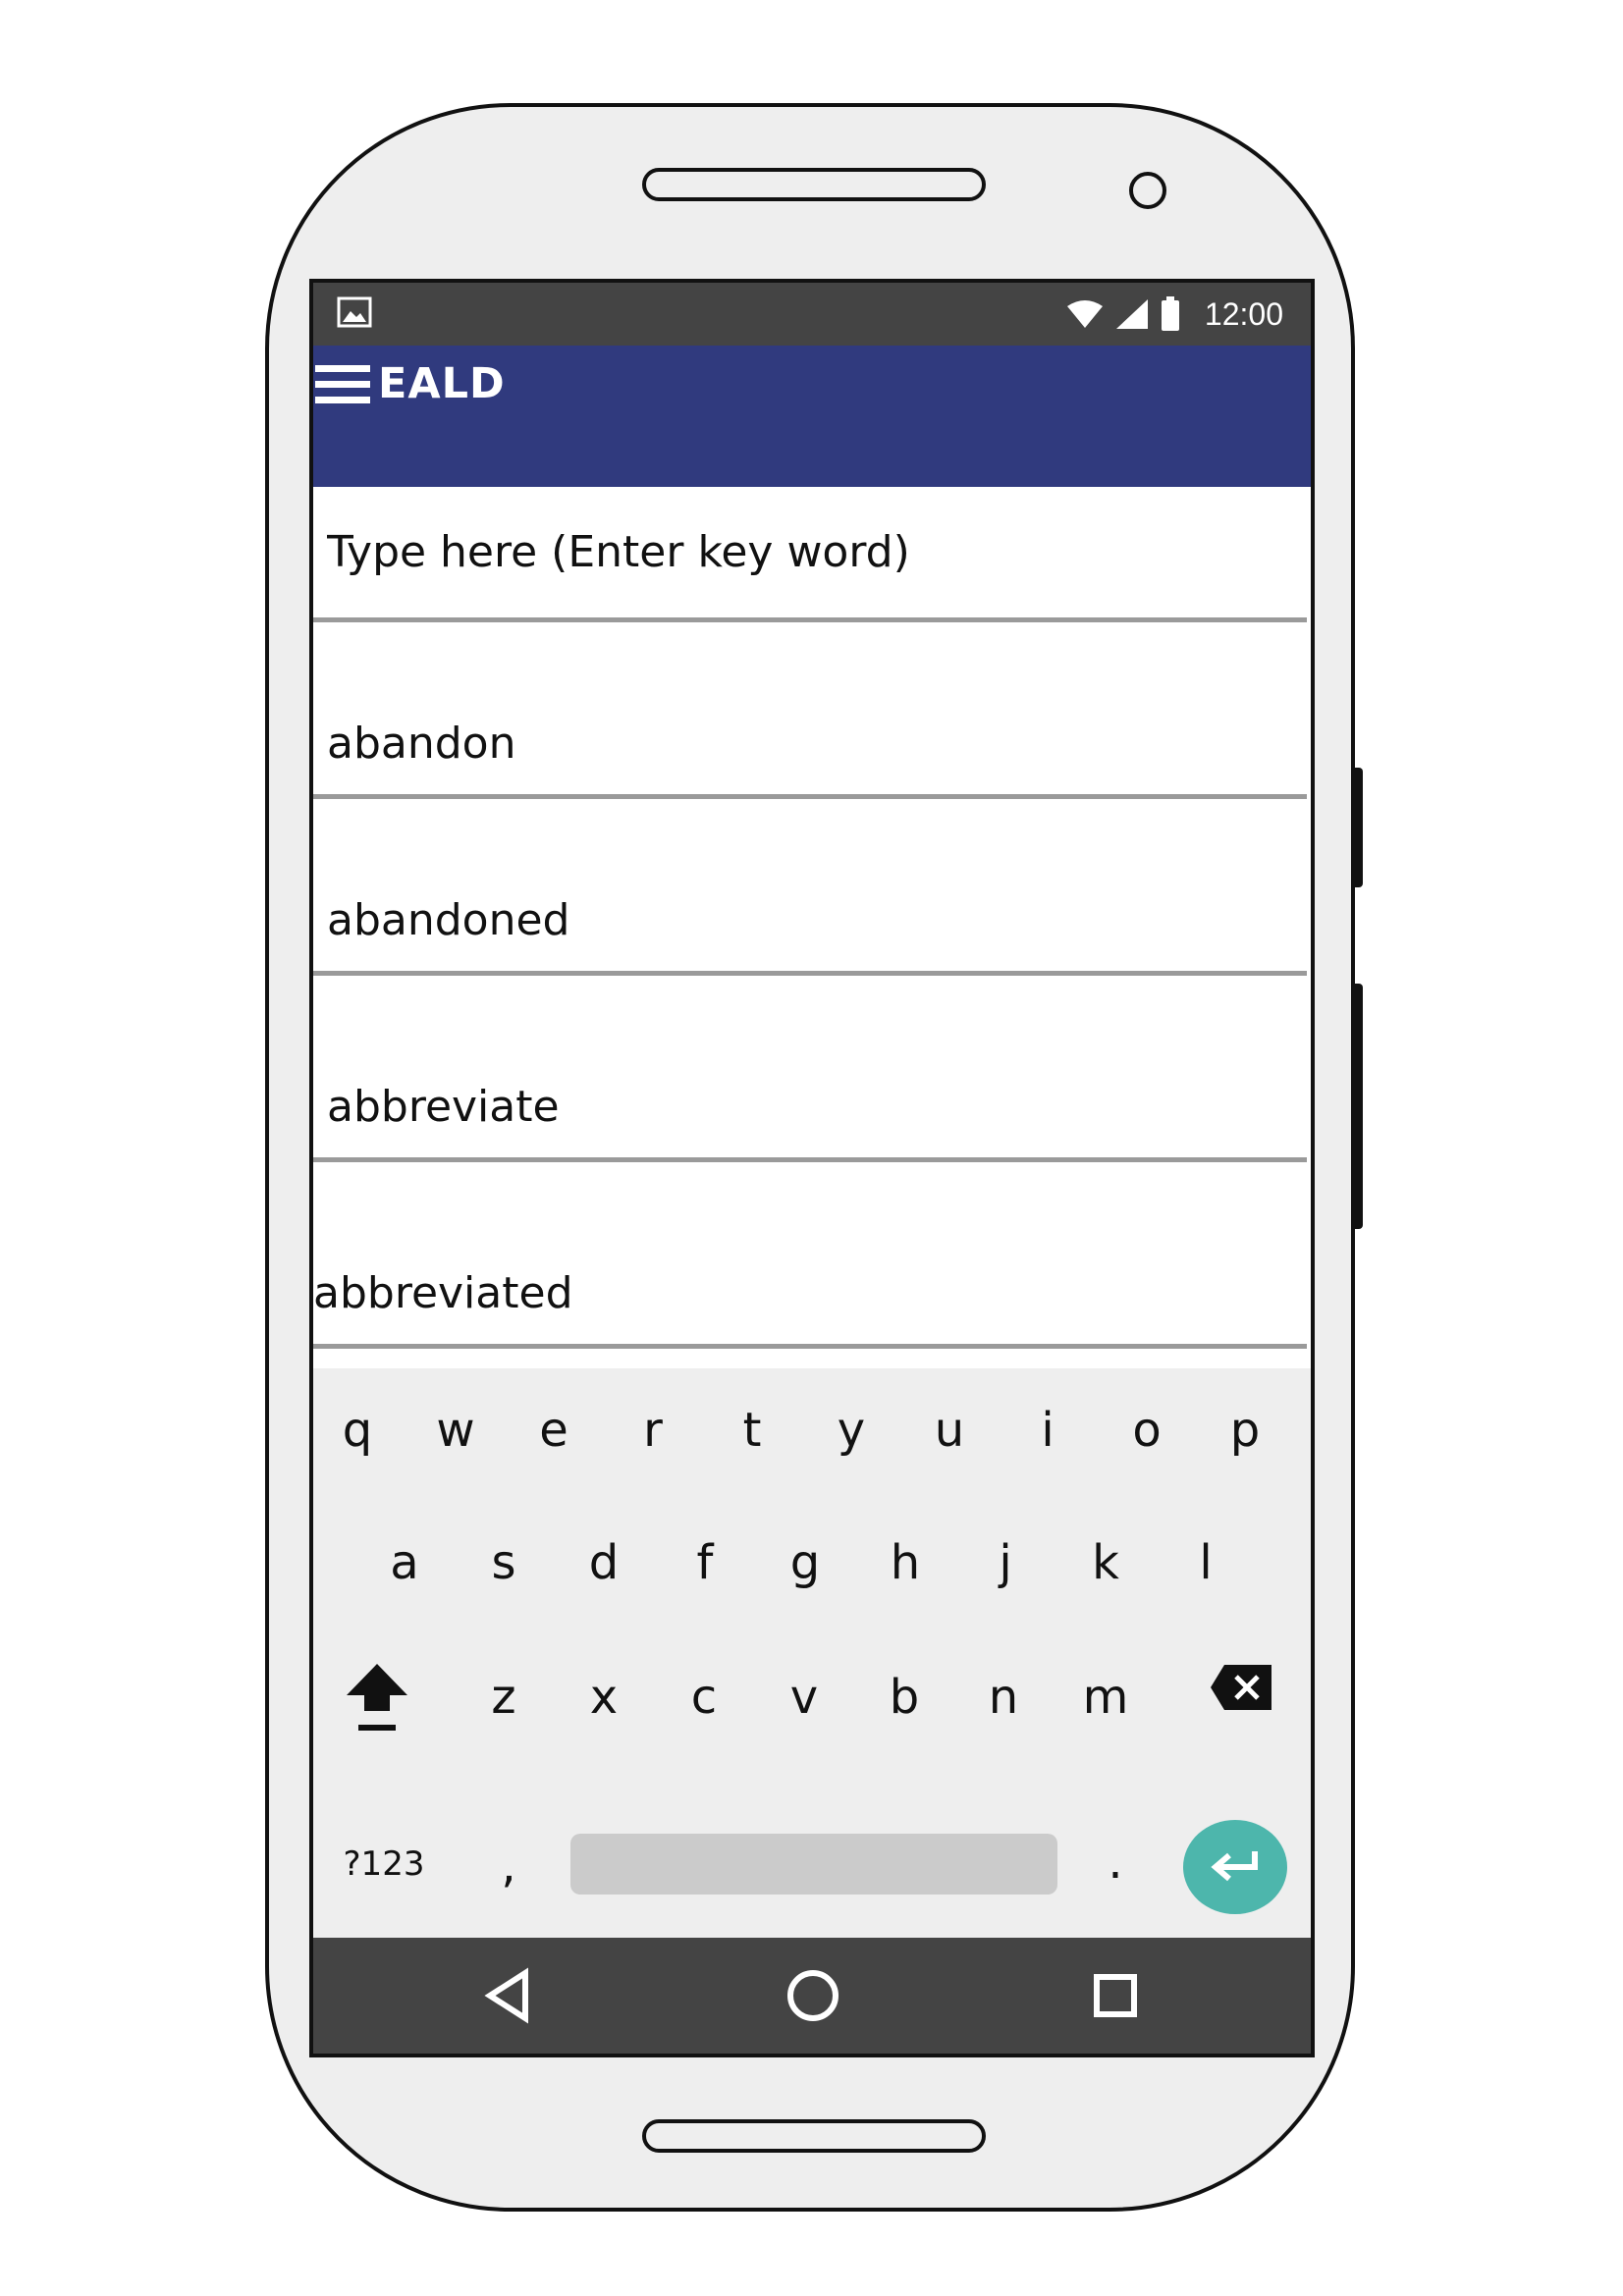 This screenshot has width=1623, height=2296. What do you see at coordinates (442, 383) in the screenshot?
I see `app-title: EALD` at bounding box center [442, 383].